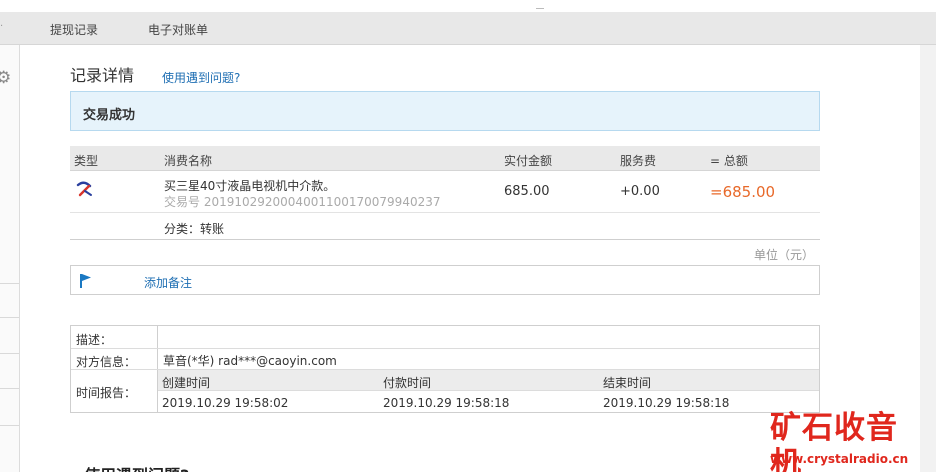 This screenshot has height=472, width=936. What do you see at coordinates (74, 29) in the screenshot?
I see `nav-tab-withdraw-records: 提现记录` at bounding box center [74, 29].